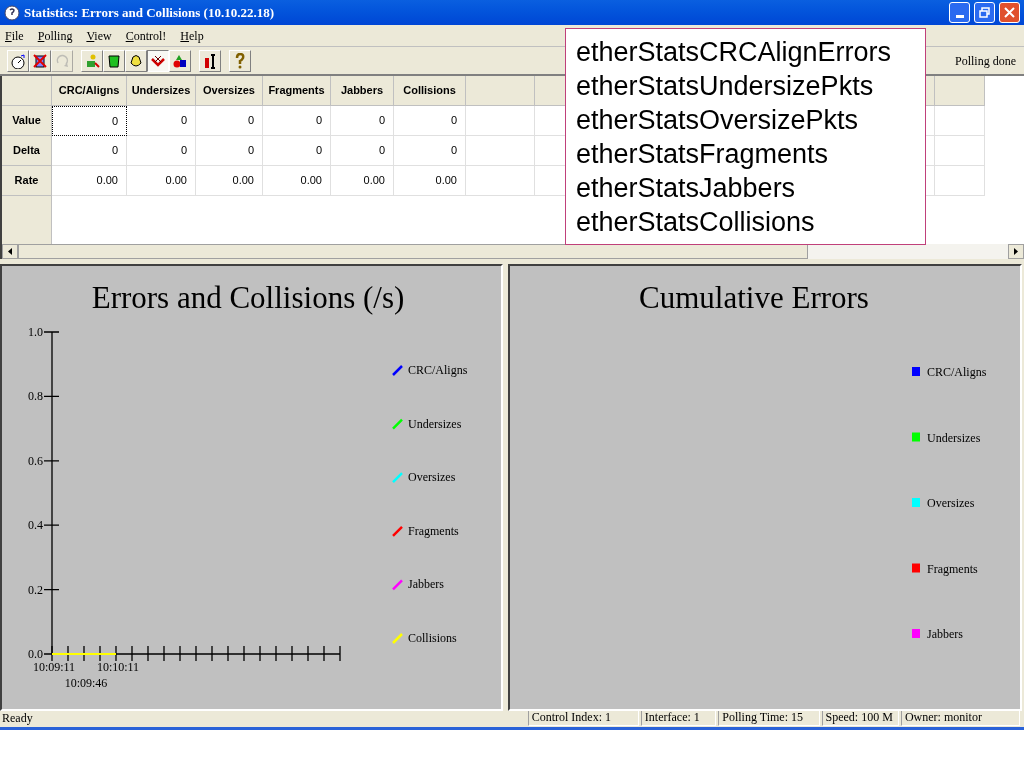  Describe the element at coordinates (960, 717) in the screenshot. I see `status-pane: Owner: monitor` at that location.